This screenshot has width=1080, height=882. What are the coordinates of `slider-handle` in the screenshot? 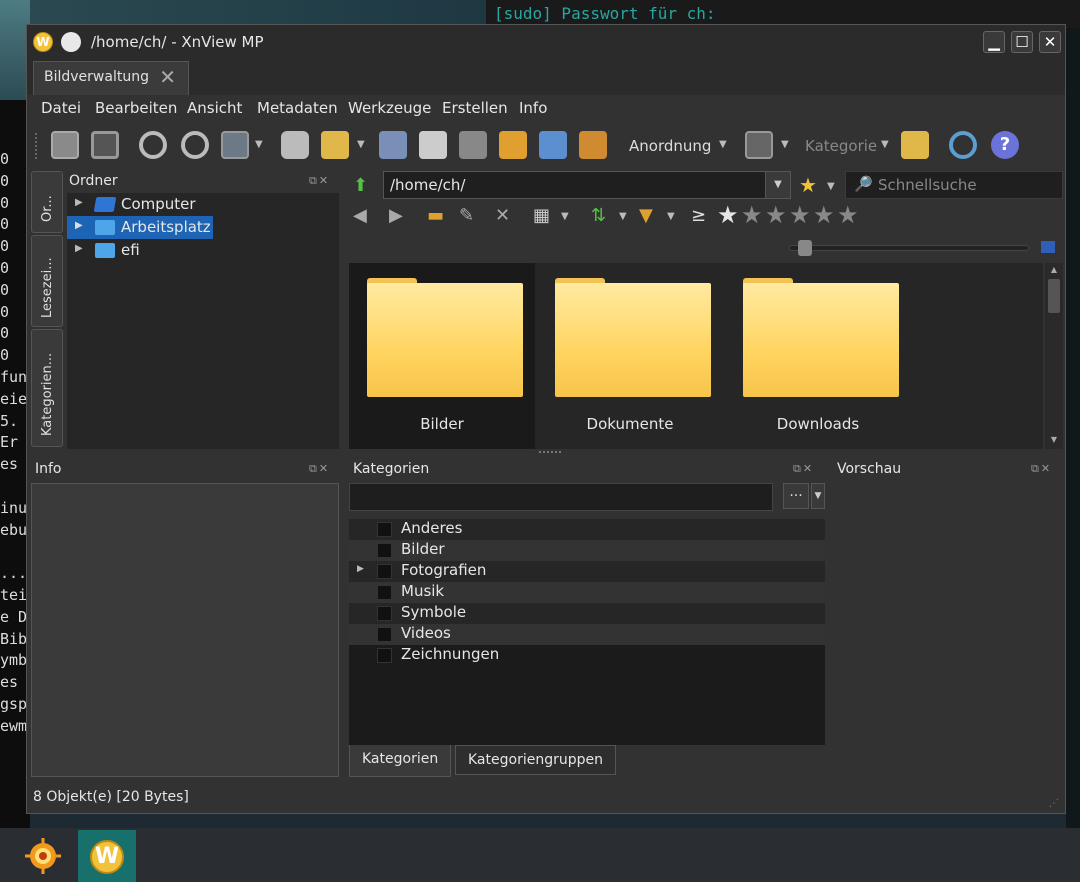 It's located at (805, 248).